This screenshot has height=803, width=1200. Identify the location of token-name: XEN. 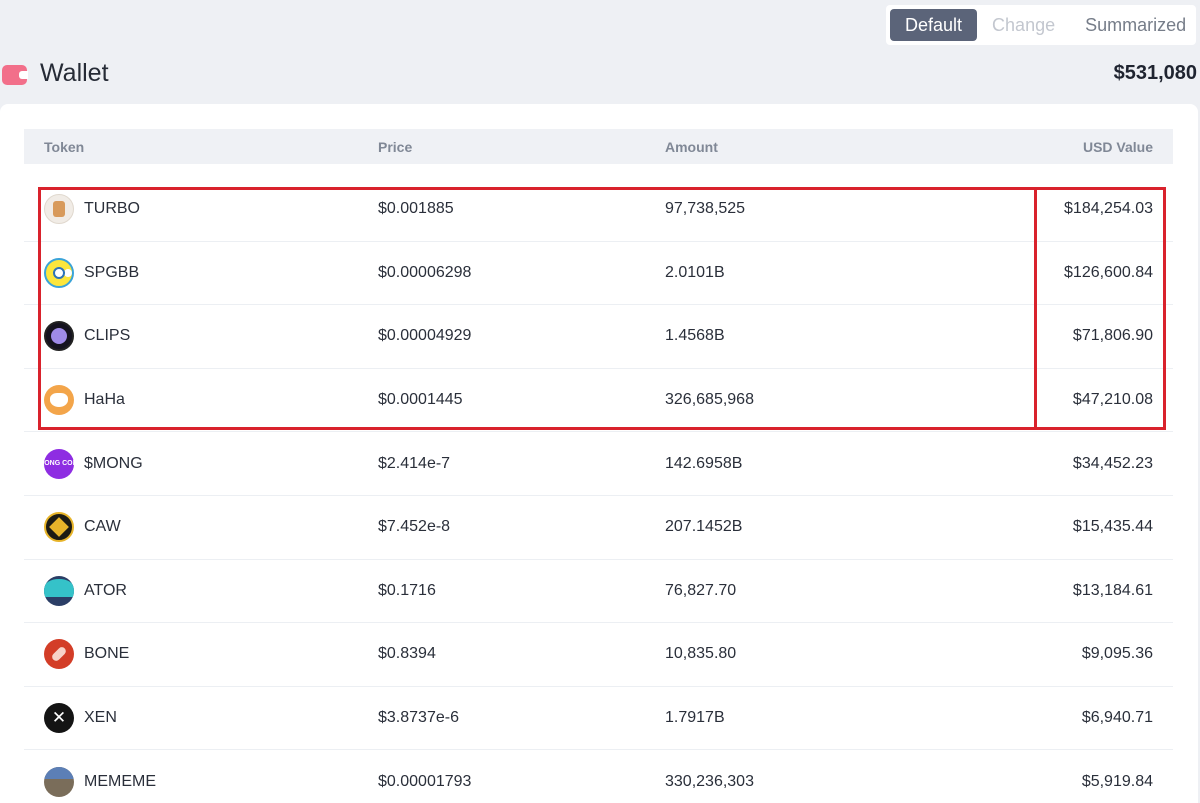
(100, 718).